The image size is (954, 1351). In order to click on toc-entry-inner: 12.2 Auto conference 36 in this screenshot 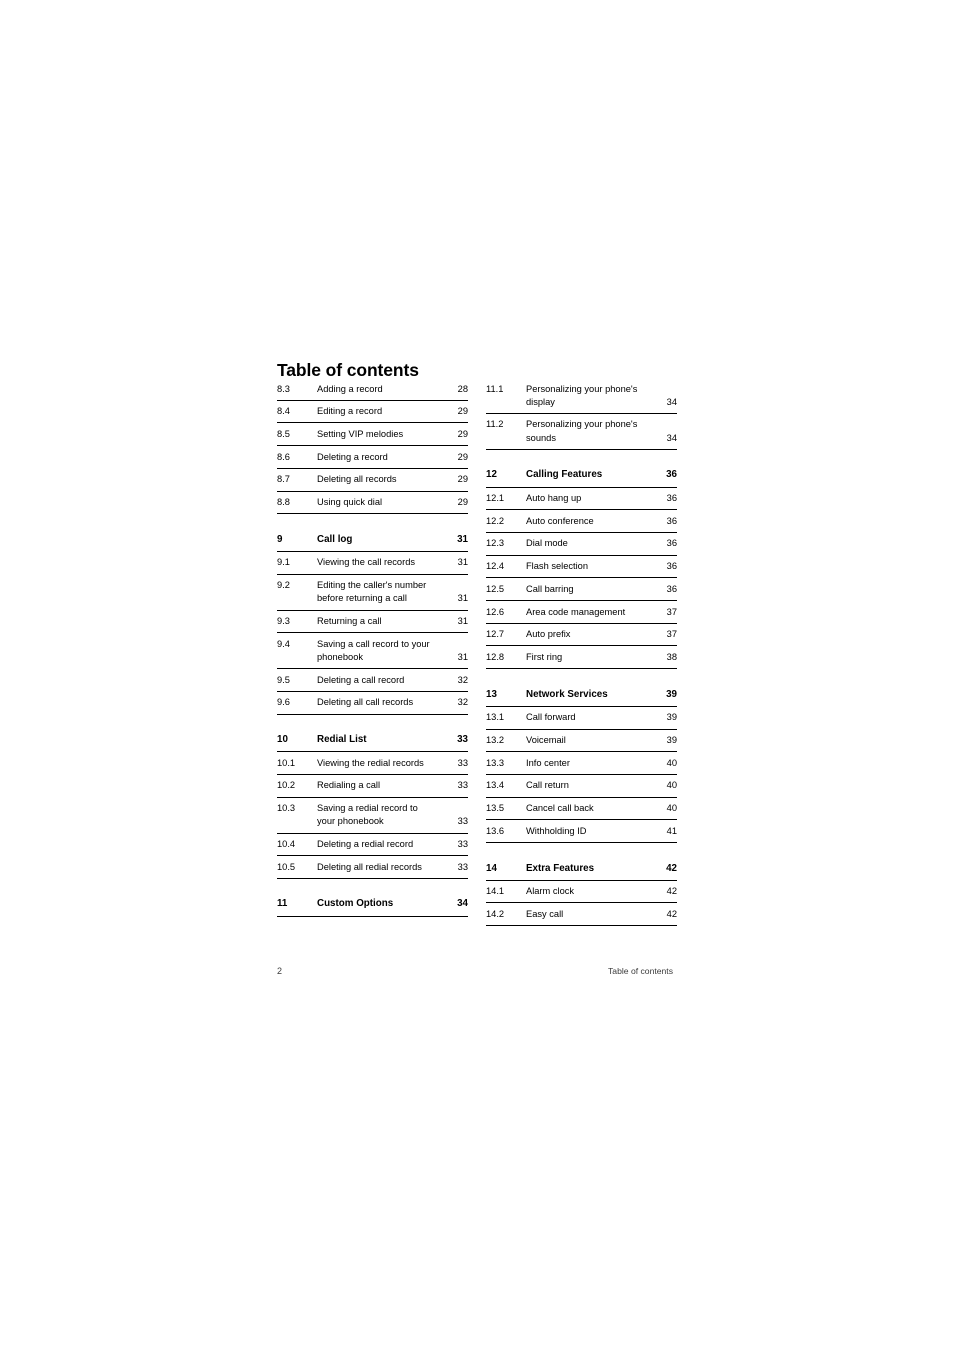, I will do `click(581, 521)`.